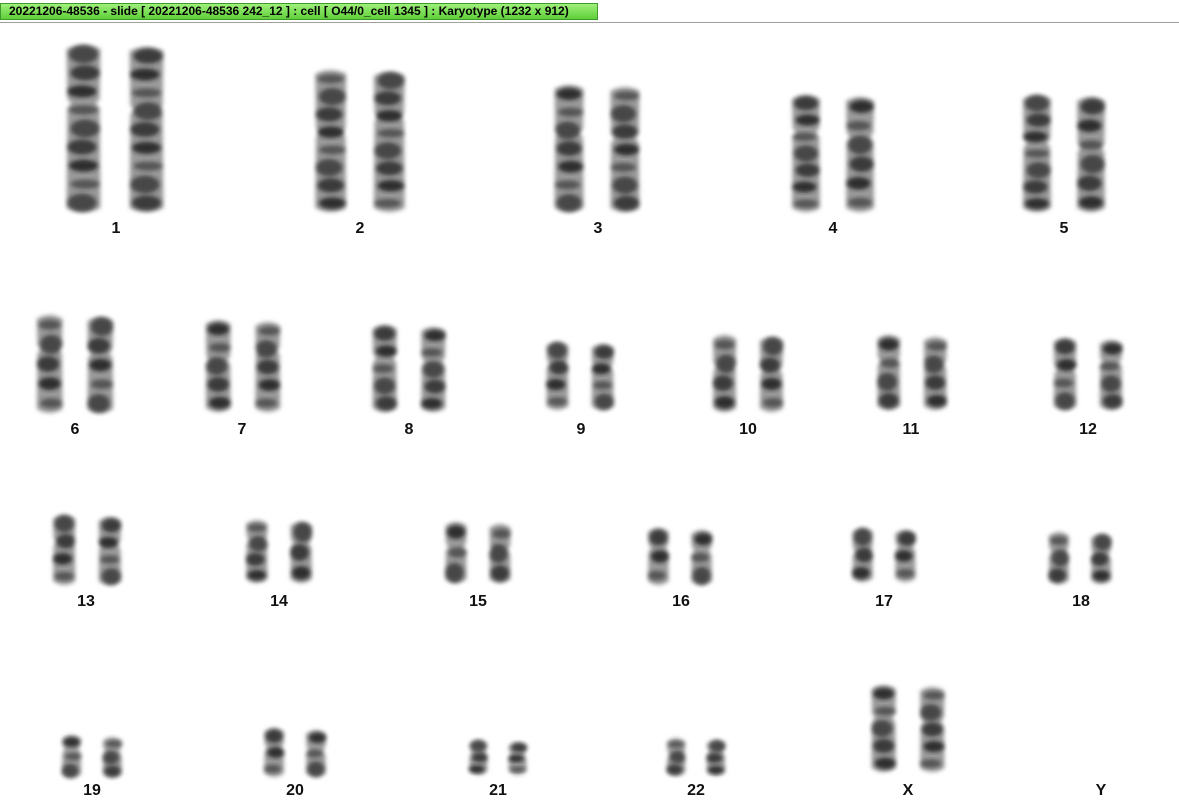 The image size is (1179, 800). I want to click on chromosome-label-15: 15, so click(478, 601).